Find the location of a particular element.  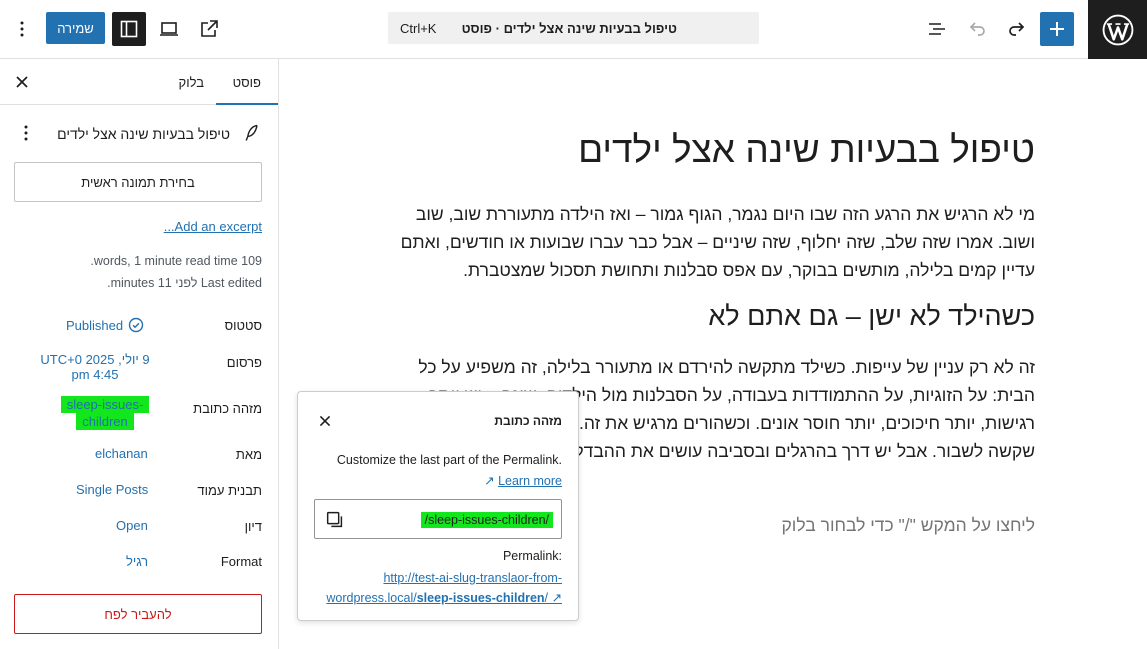

laptop-preview-icon is located at coordinates (169, 29).